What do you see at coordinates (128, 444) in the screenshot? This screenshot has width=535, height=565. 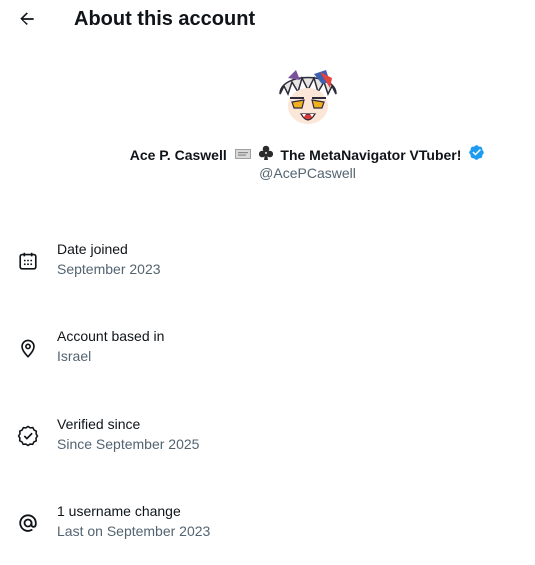 I see `info-value: Since September 2025` at bounding box center [128, 444].